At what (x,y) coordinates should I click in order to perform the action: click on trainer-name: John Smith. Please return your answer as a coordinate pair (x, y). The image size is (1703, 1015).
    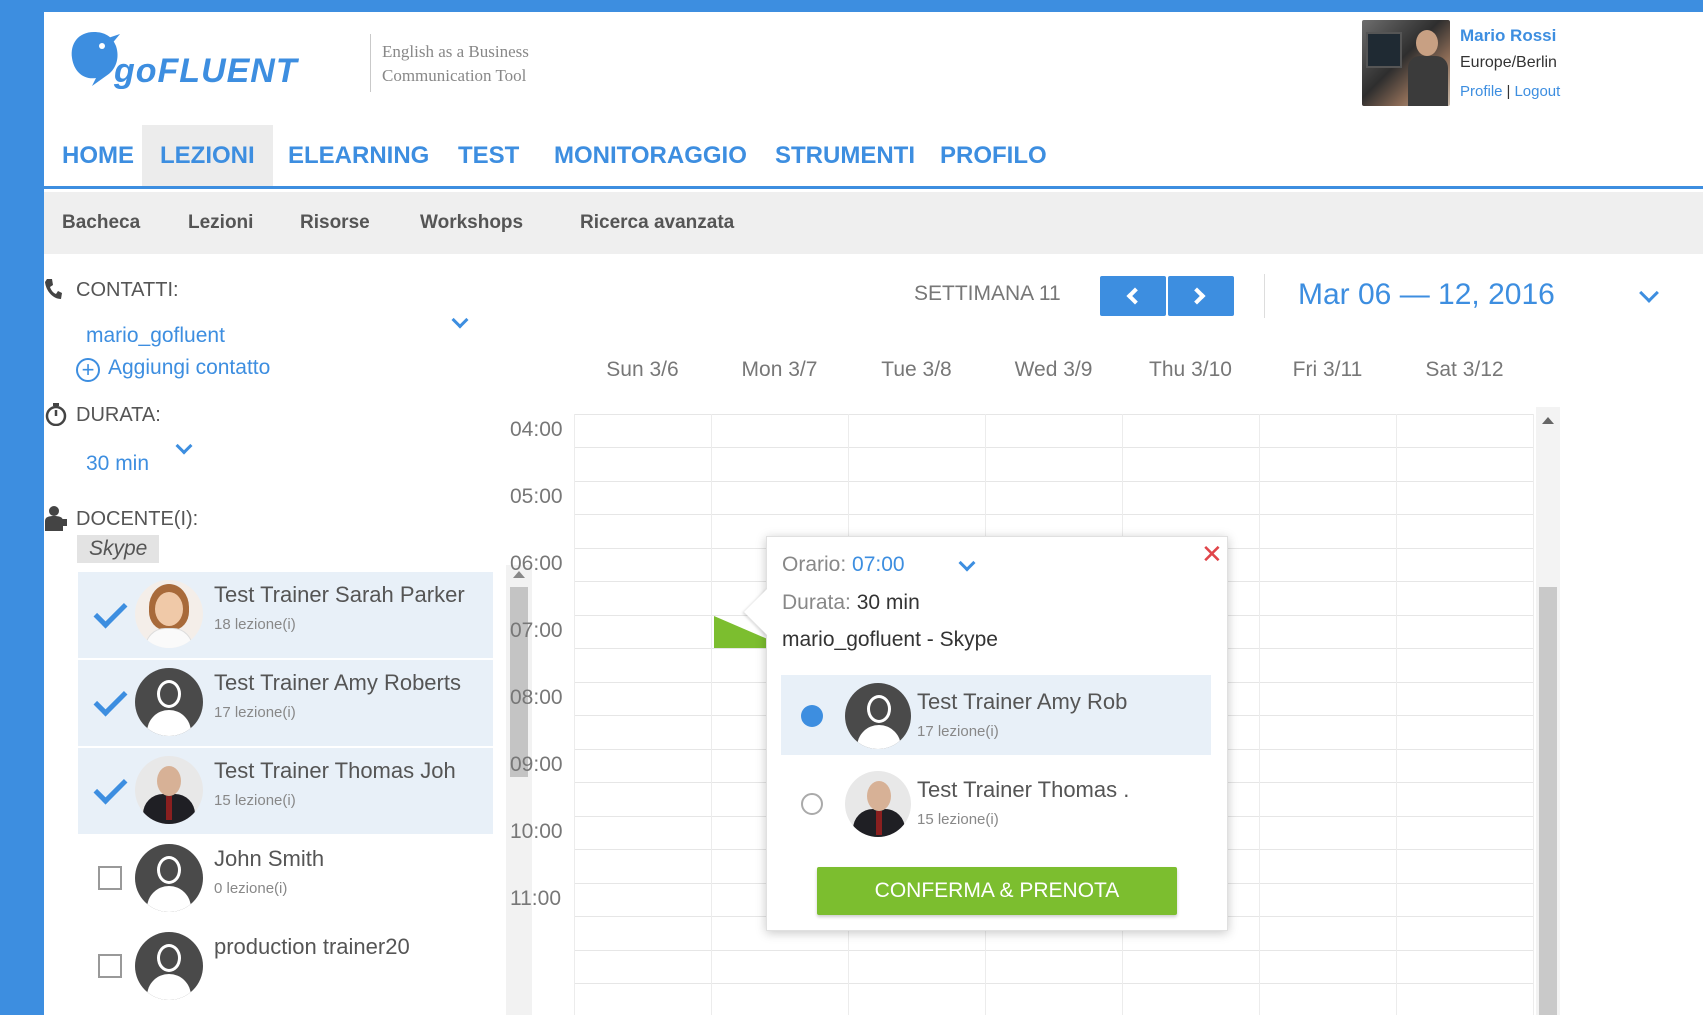
    Looking at the image, I should click on (269, 858).